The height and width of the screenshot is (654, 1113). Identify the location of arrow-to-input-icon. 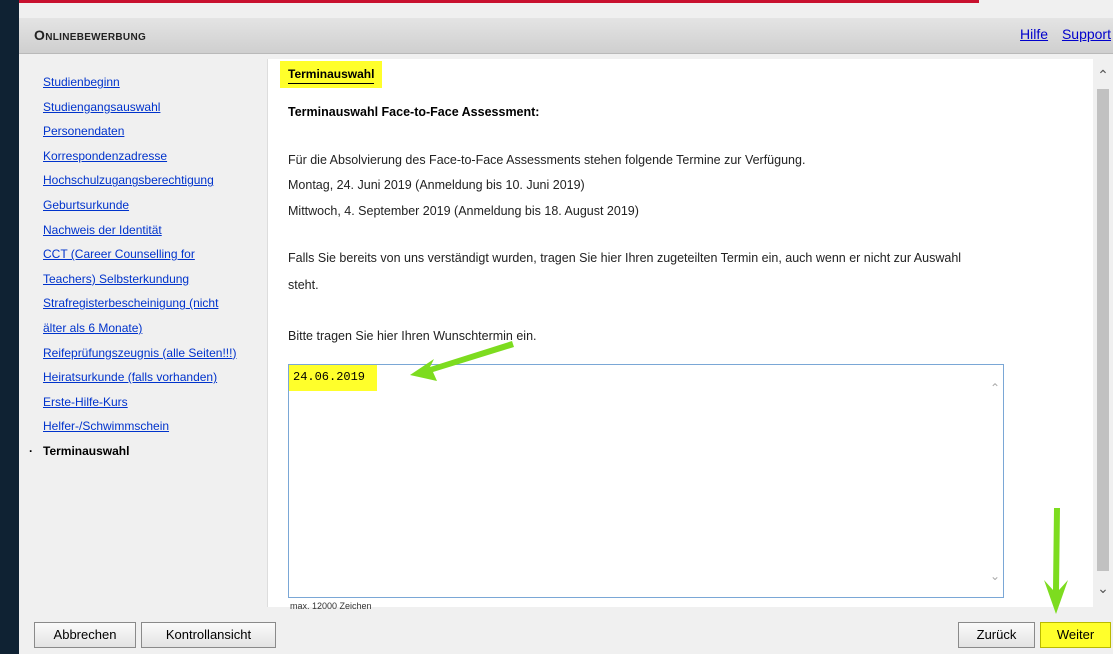
(462, 361).